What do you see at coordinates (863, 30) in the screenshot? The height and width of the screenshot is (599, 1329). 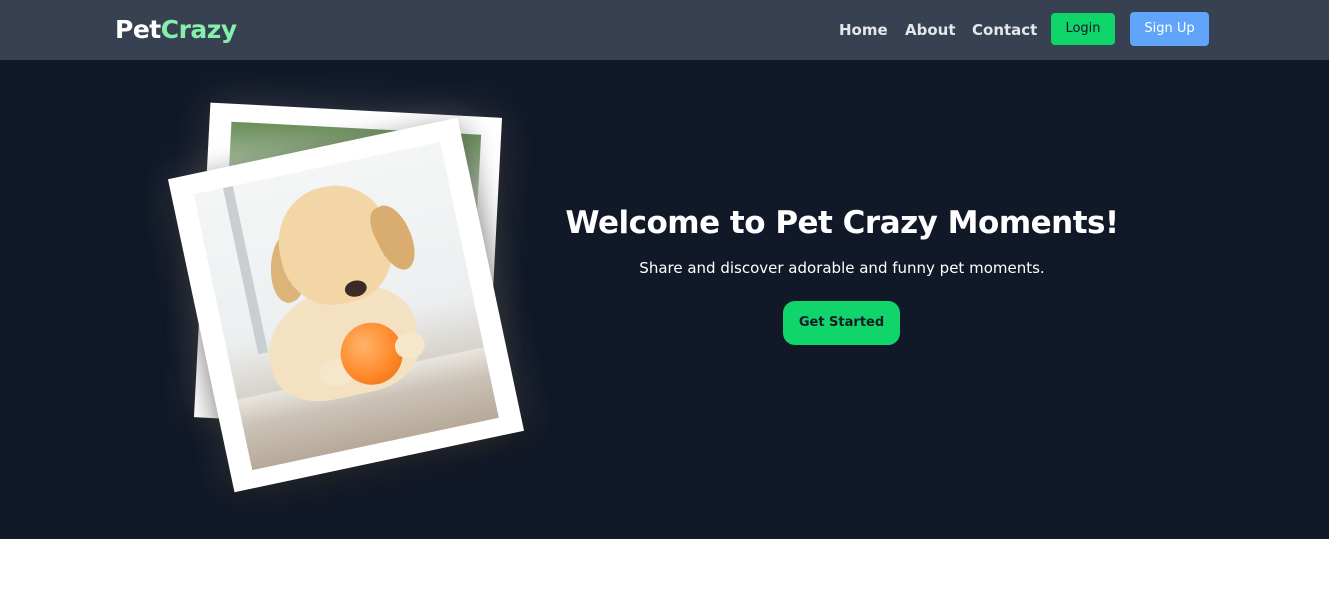 I see `nav-link-home: Home` at bounding box center [863, 30].